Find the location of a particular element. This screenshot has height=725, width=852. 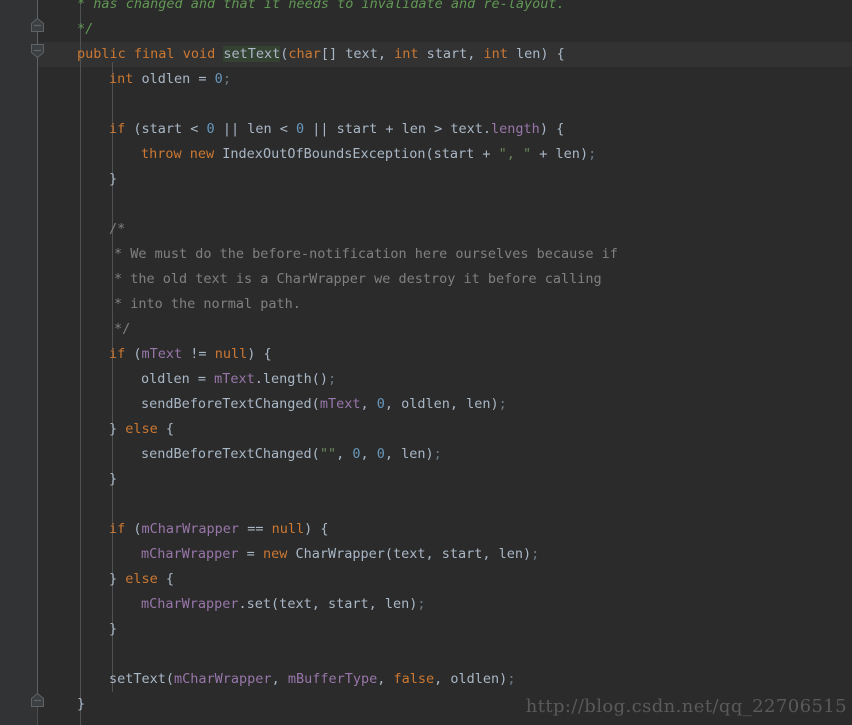

code-token: */ is located at coordinates (122, 329).